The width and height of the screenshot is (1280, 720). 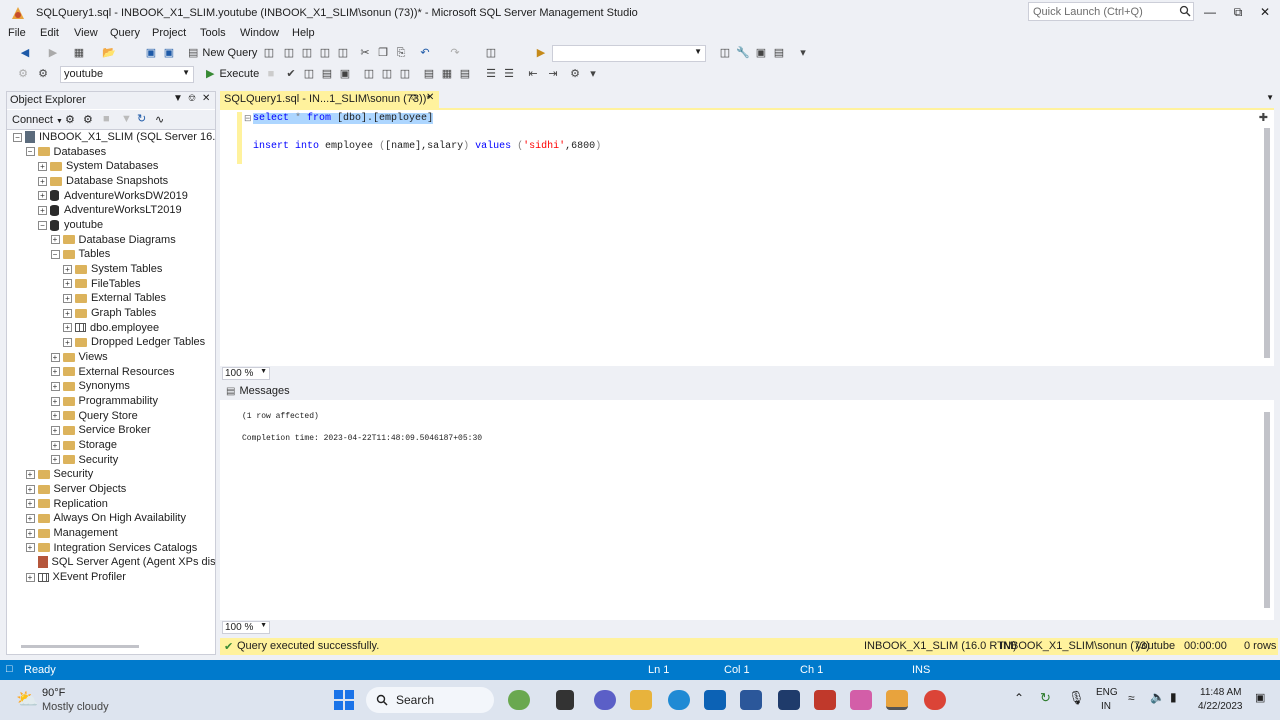 What do you see at coordinates (141, 118) in the screenshot?
I see `refresh-icon: ↻` at bounding box center [141, 118].